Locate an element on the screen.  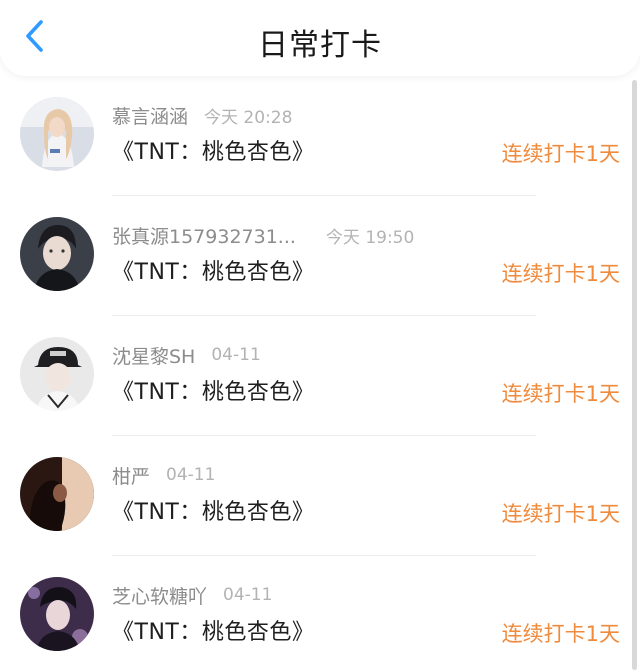
nickname: 慕言涵涵 is located at coordinates (150, 115).